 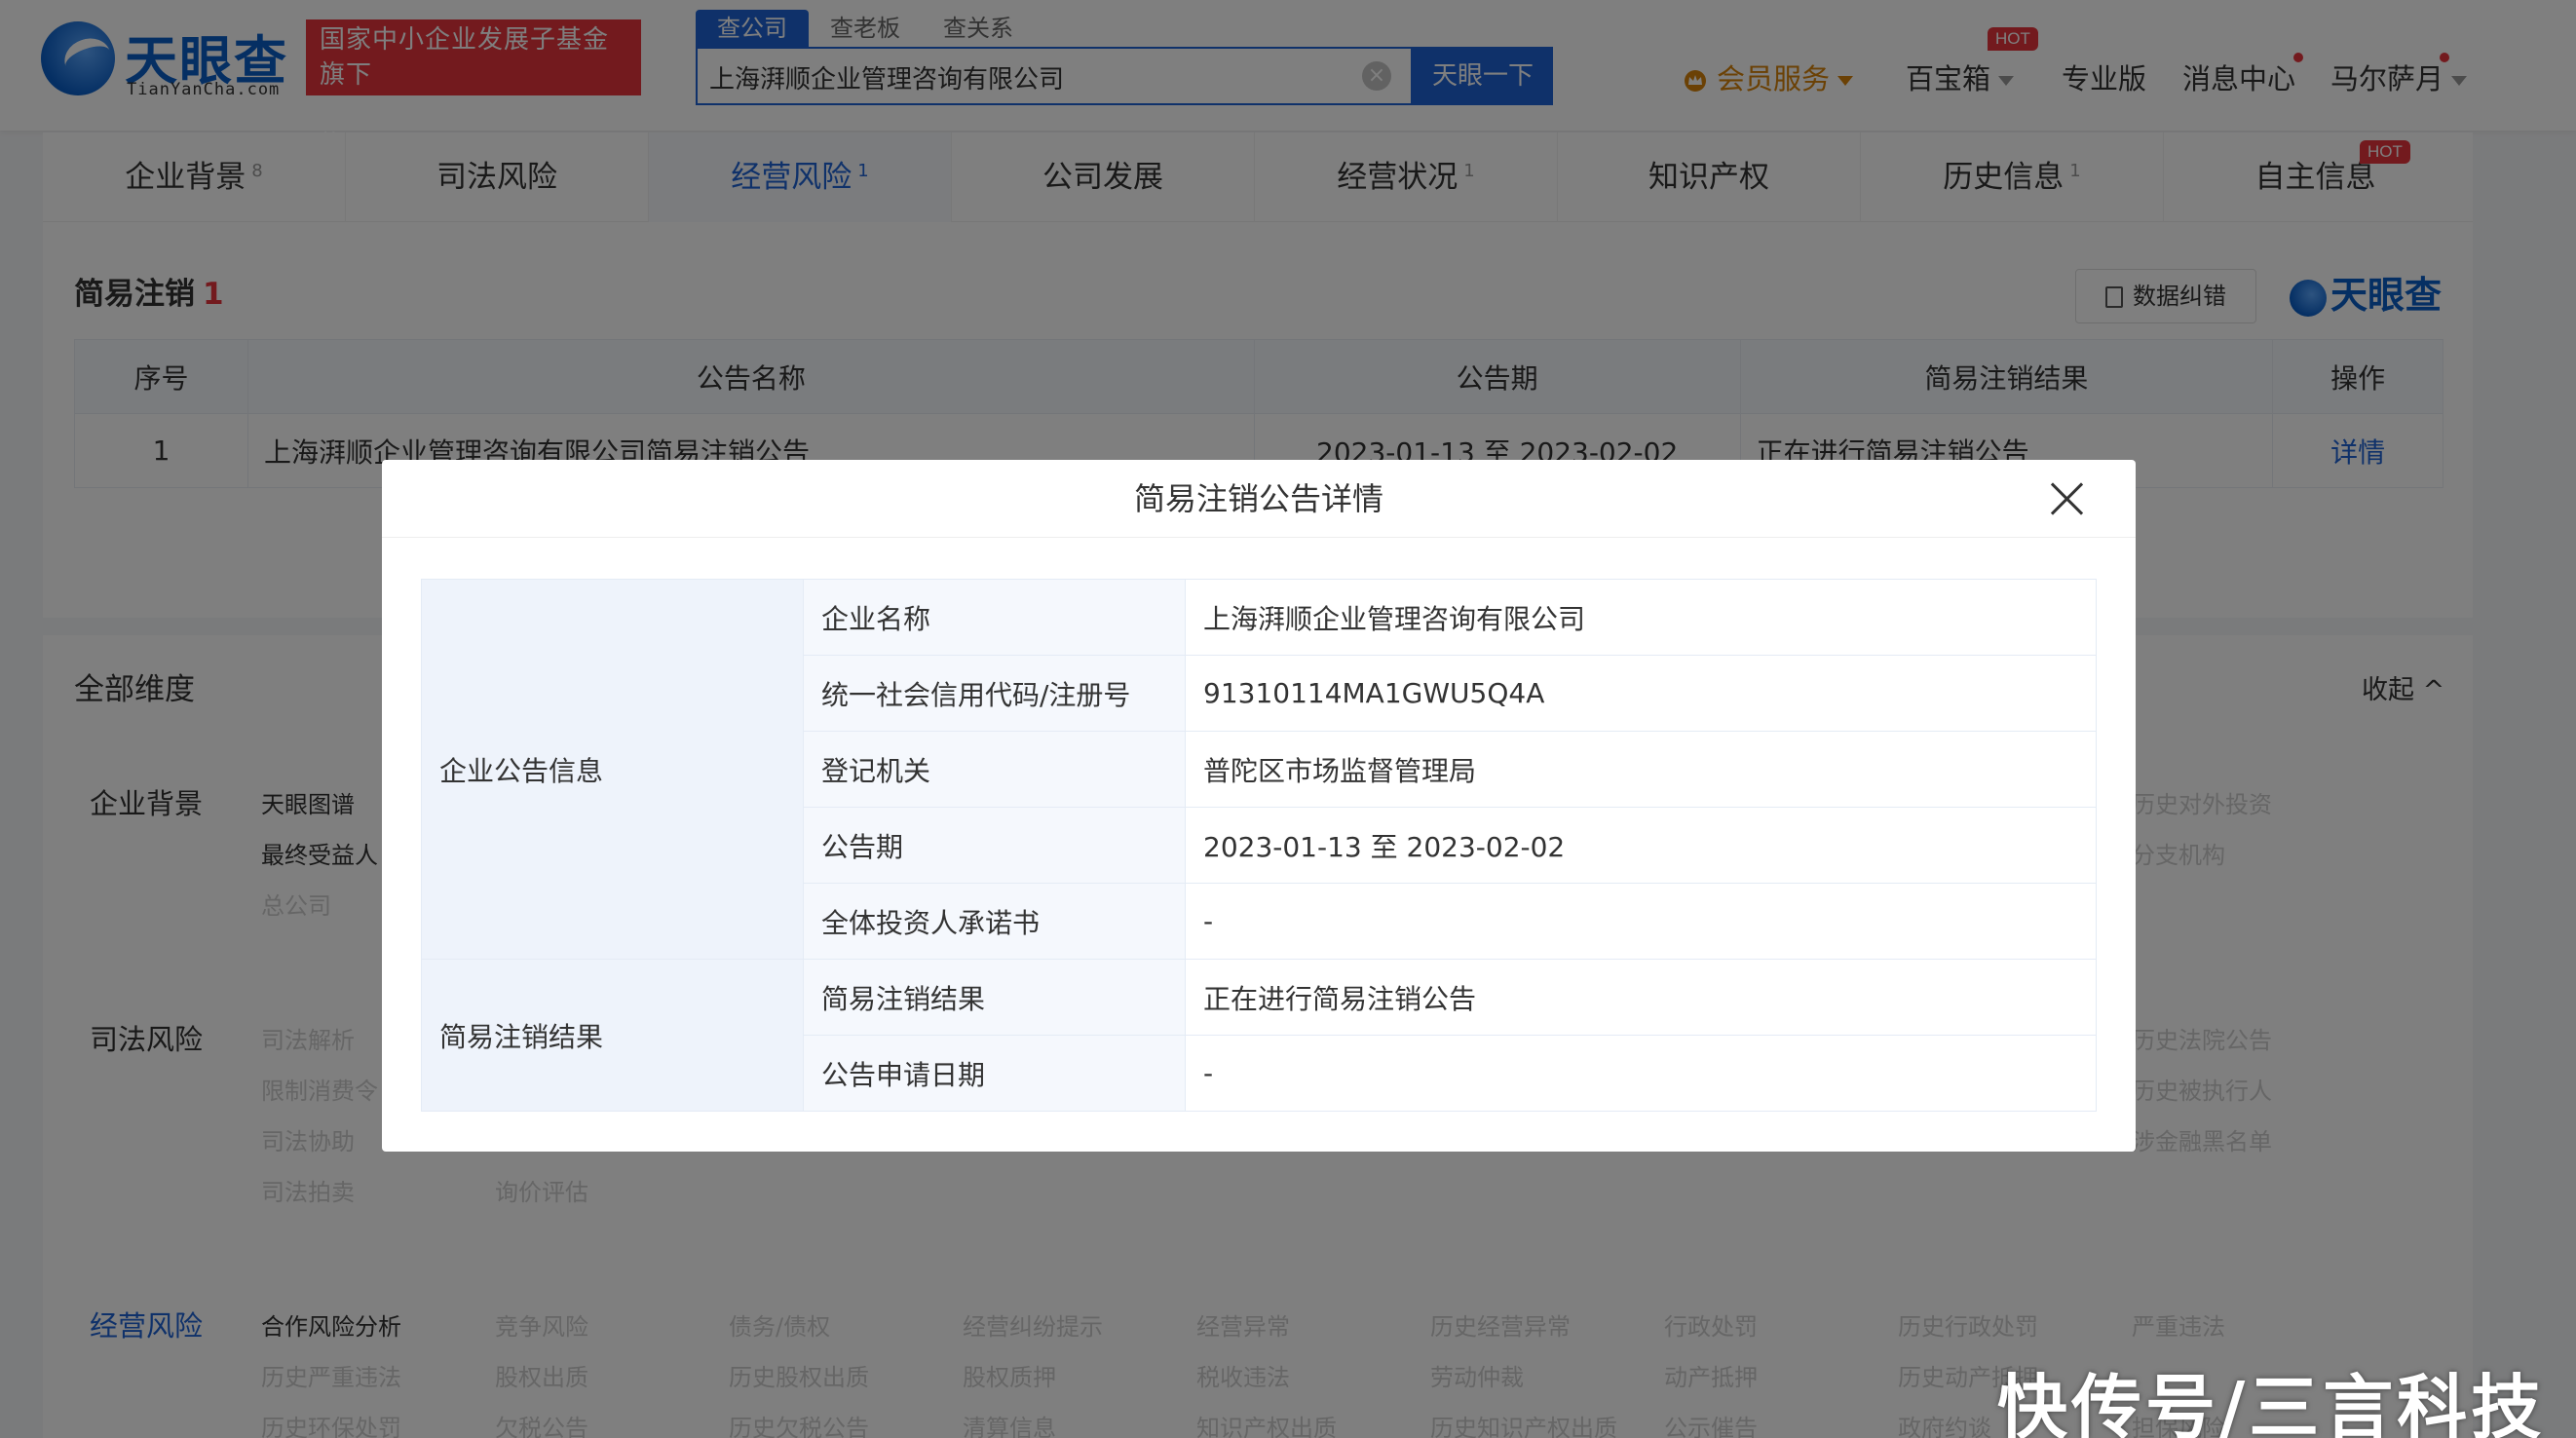 I want to click on group-label-cancellation-result: 简易注销结果, so click(x=612, y=1036).